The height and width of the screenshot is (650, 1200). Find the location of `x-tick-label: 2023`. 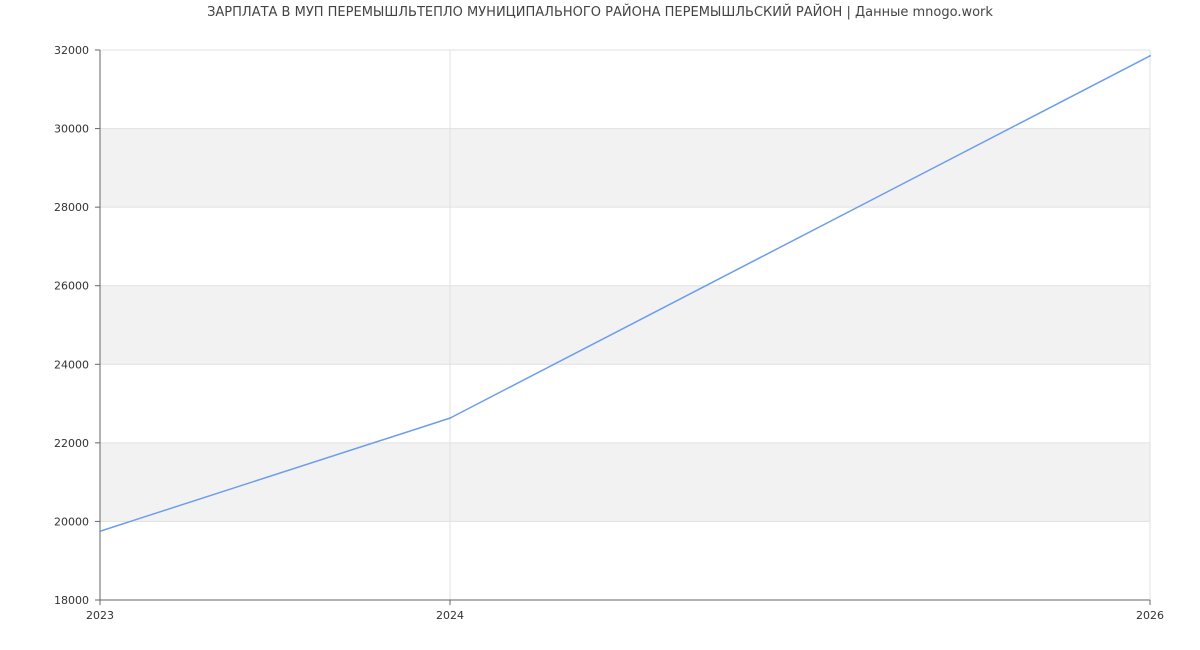

x-tick-label: 2023 is located at coordinates (100, 615).